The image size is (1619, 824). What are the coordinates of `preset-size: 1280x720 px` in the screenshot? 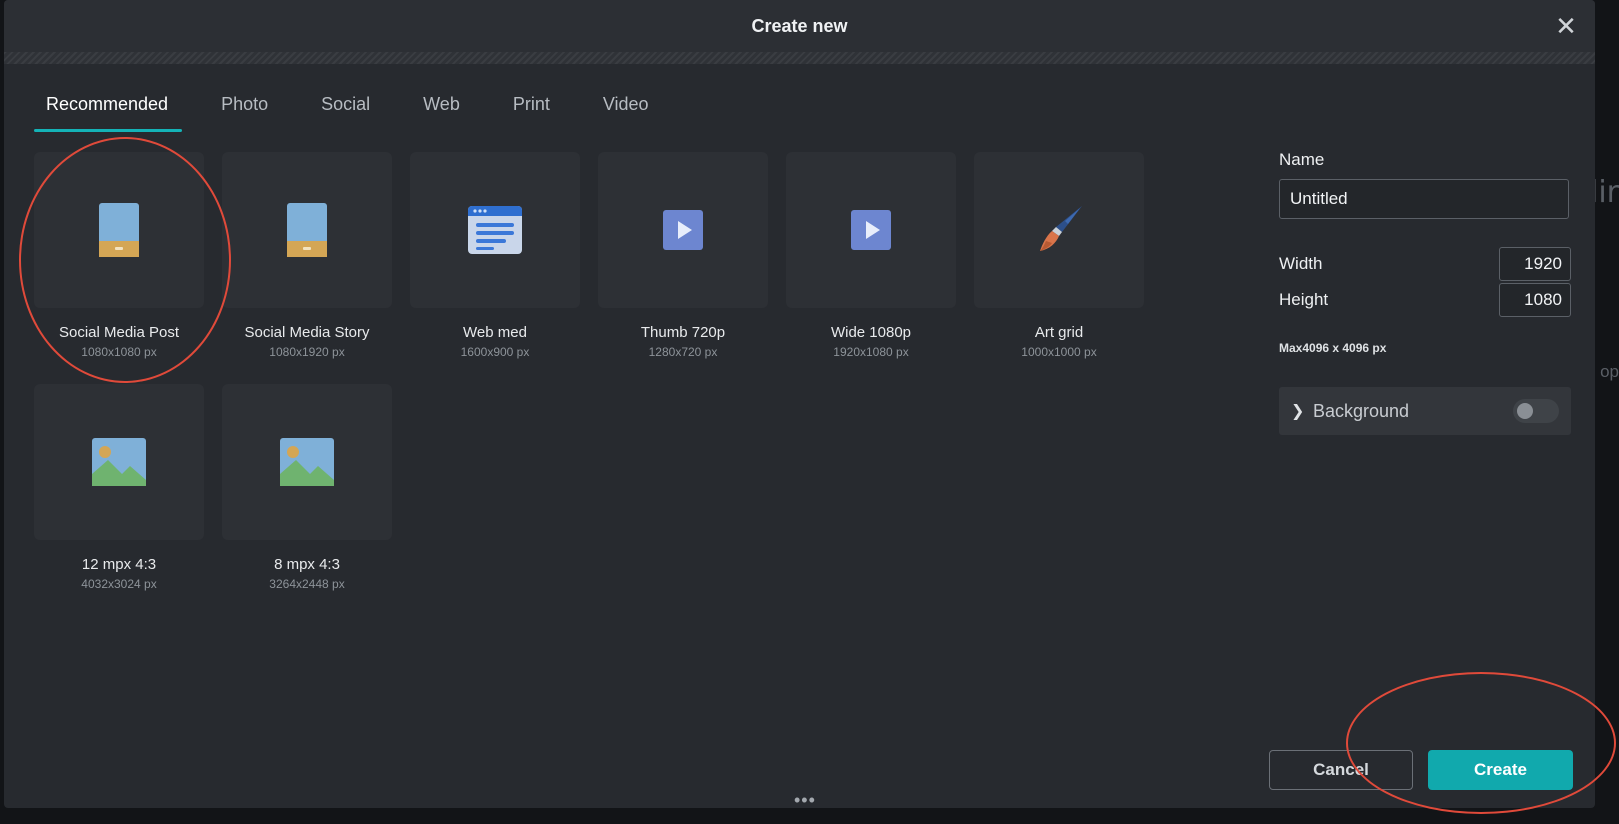 It's located at (683, 352).